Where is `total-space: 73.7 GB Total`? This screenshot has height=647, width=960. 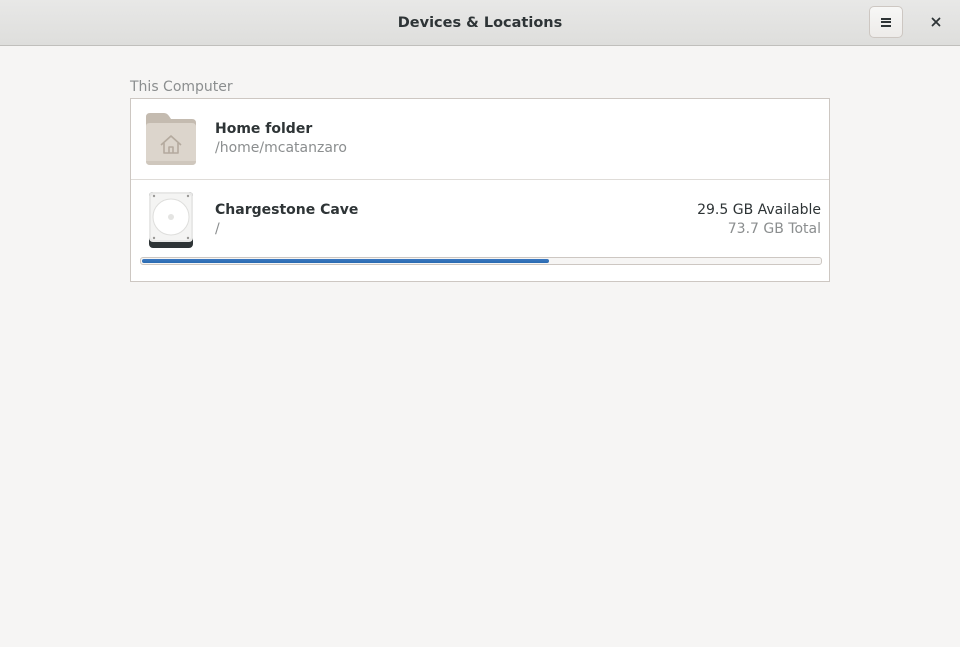 total-space: 73.7 GB Total is located at coordinates (774, 229).